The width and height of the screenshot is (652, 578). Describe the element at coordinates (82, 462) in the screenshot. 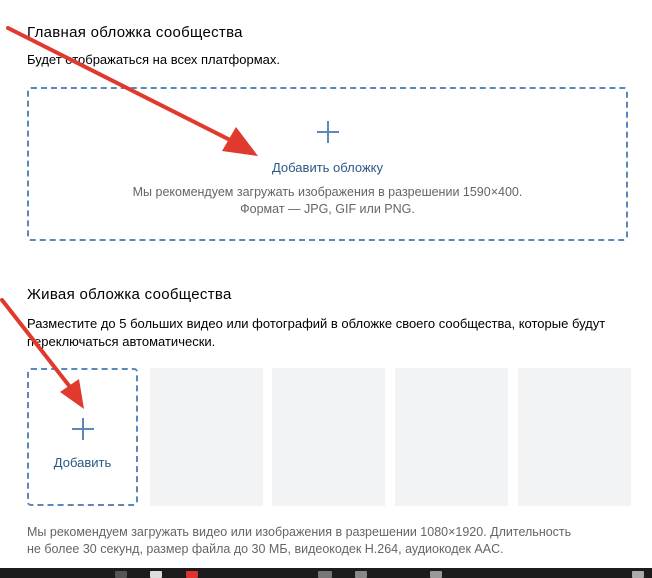

I see `add-live-cover-label: Добавить` at that location.